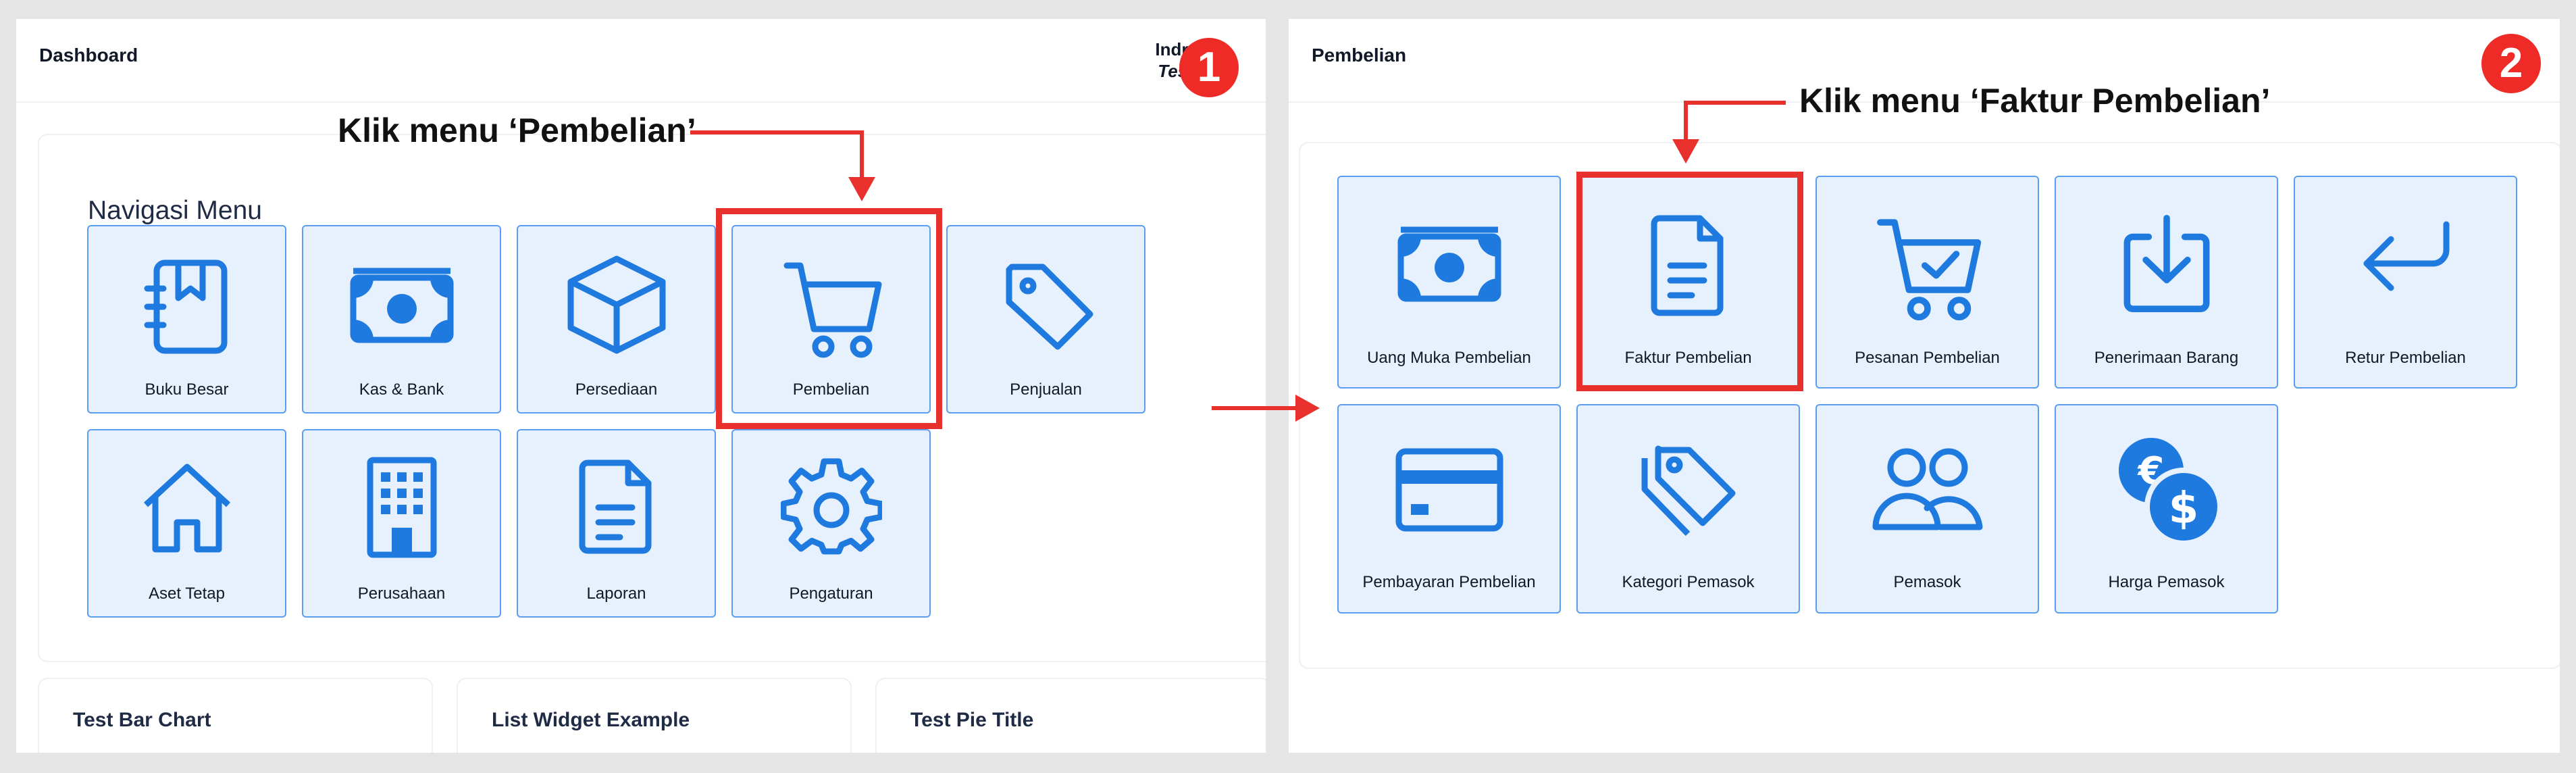  What do you see at coordinates (616, 304) in the screenshot?
I see `box-icon` at bounding box center [616, 304].